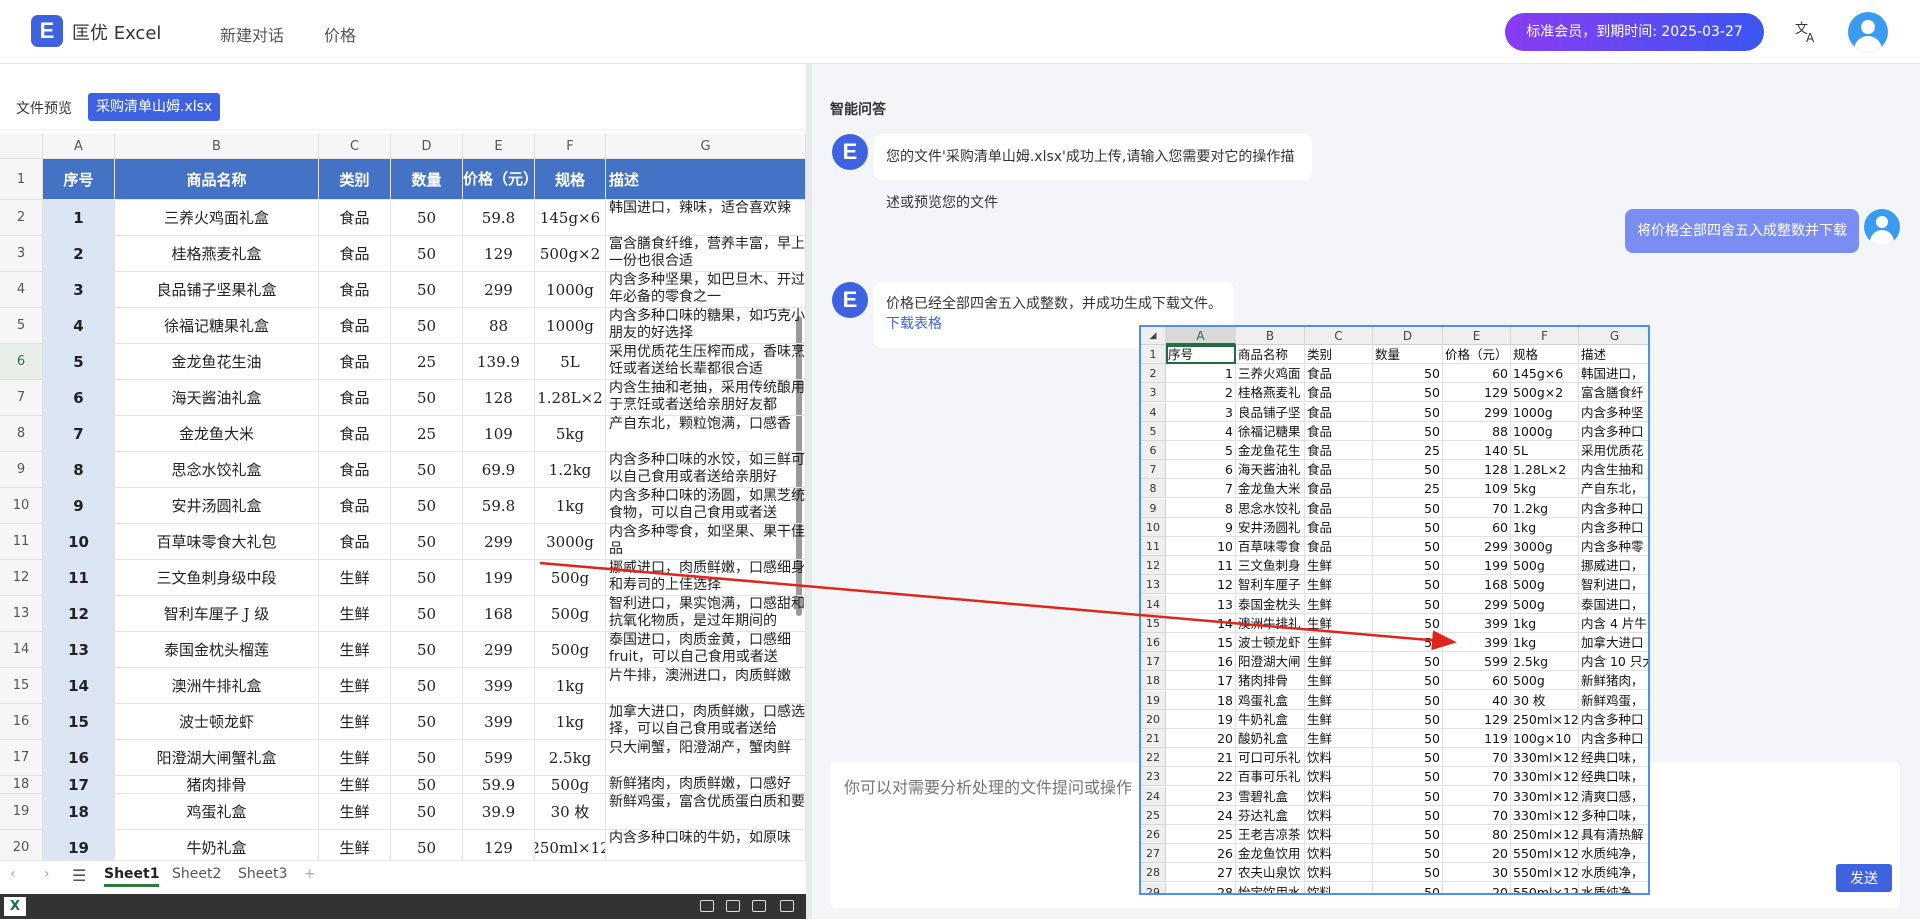 The image size is (1920, 919). What do you see at coordinates (706, 722) in the screenshot?
I see `table-cell: 加拿大进口，肉质鲜嫩，口感选择，可以自己食用或者送给` at bounding box center [706, 722].